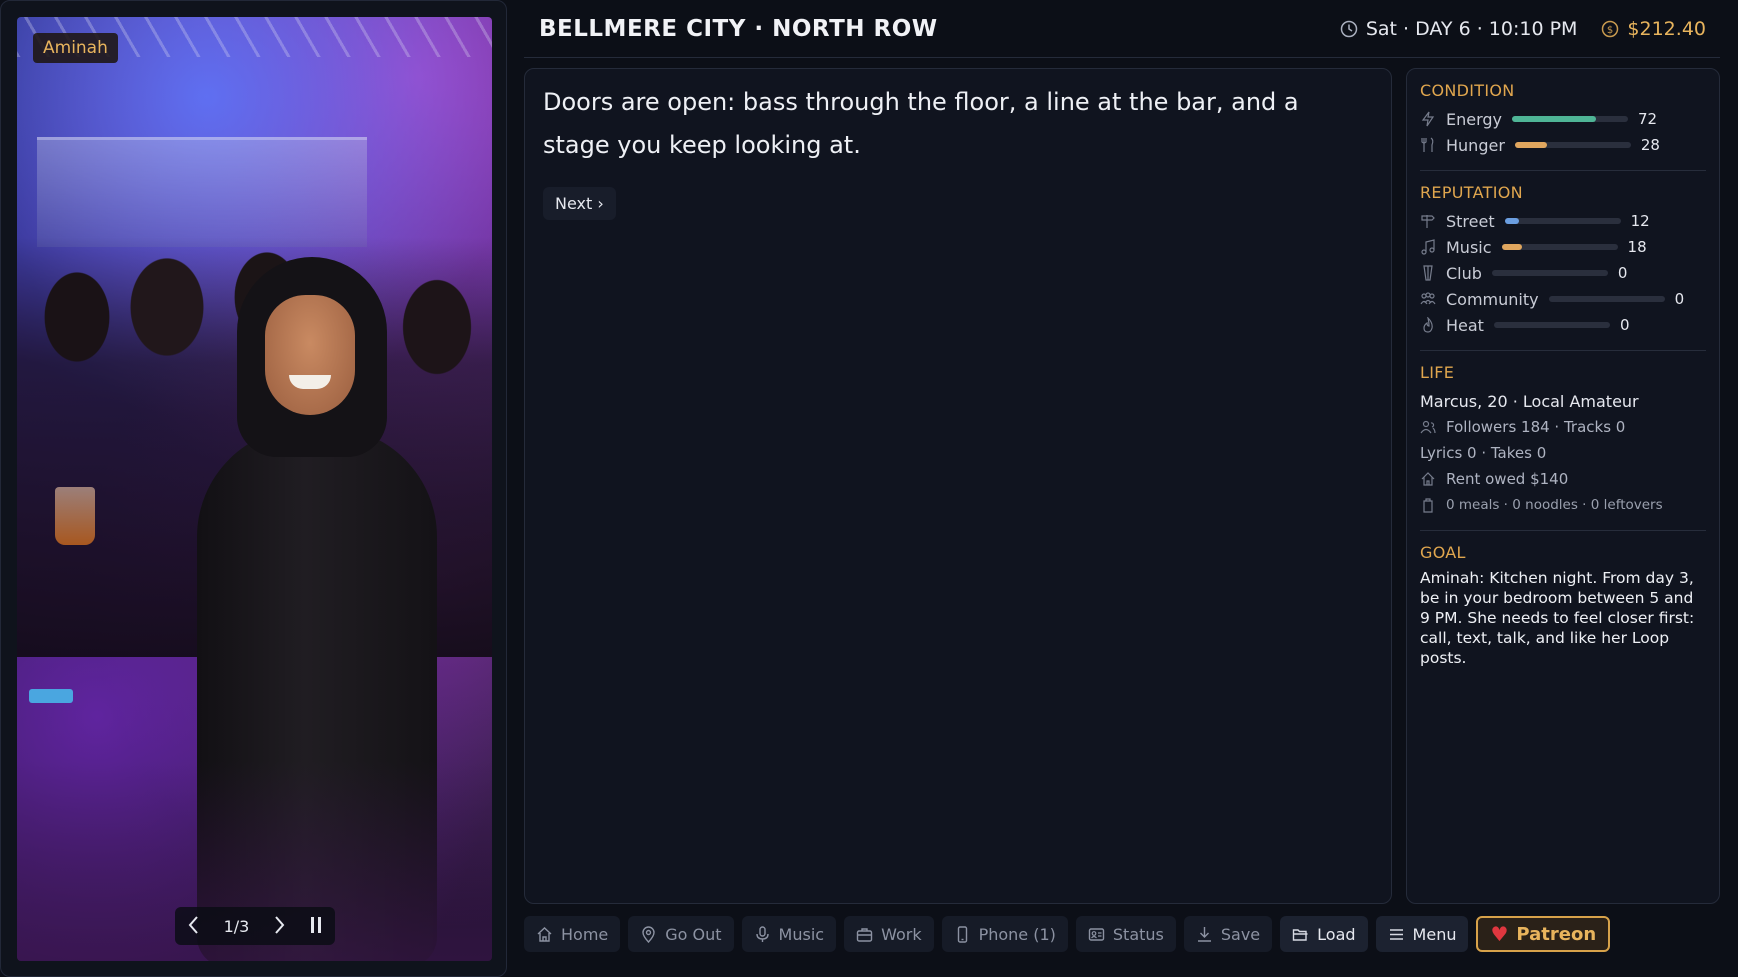 The width and height of the screenshot is (1738, 977). I want to click on work-button: Work, so click(889, 934).